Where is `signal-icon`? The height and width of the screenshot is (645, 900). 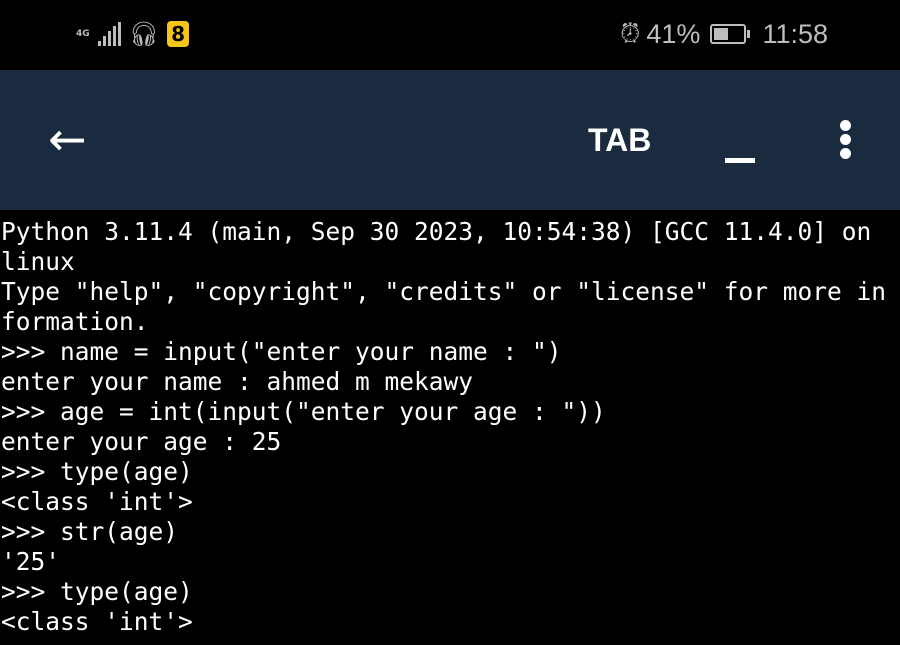 signal-icon is located at coordinates (109, 34).